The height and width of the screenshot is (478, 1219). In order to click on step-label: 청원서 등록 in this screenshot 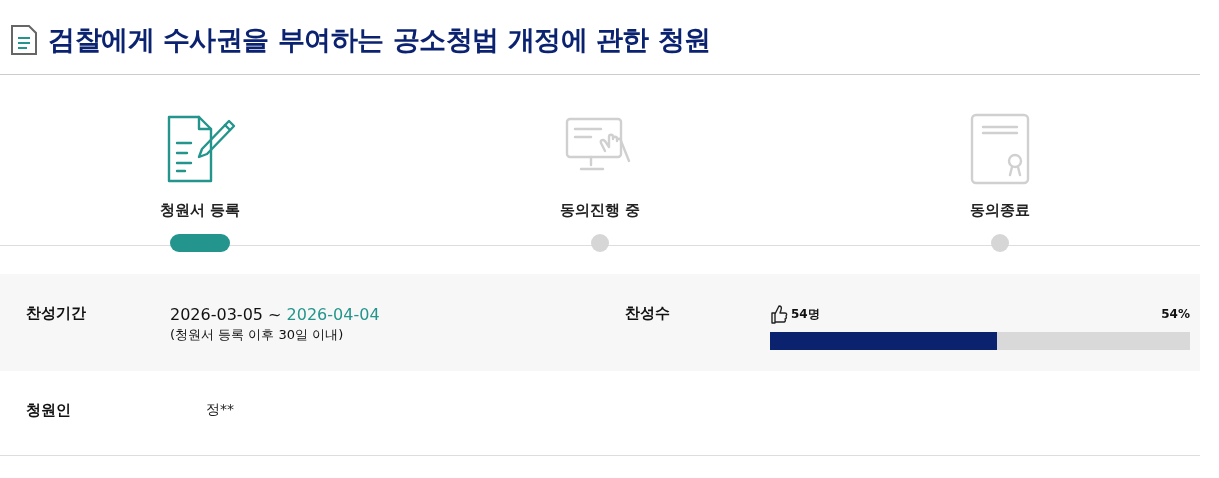, I will do `click(200, 210)`.